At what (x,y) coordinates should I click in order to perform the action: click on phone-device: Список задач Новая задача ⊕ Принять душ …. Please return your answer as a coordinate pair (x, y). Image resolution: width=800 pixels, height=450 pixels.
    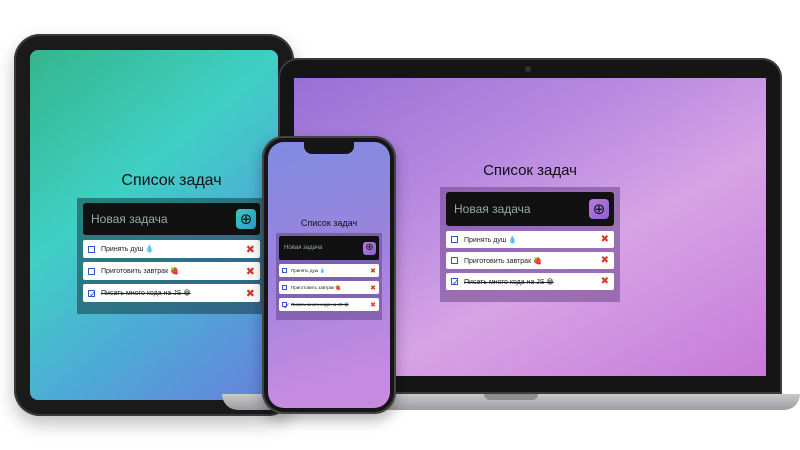
    Looking at the image, I should click on (329, 275).